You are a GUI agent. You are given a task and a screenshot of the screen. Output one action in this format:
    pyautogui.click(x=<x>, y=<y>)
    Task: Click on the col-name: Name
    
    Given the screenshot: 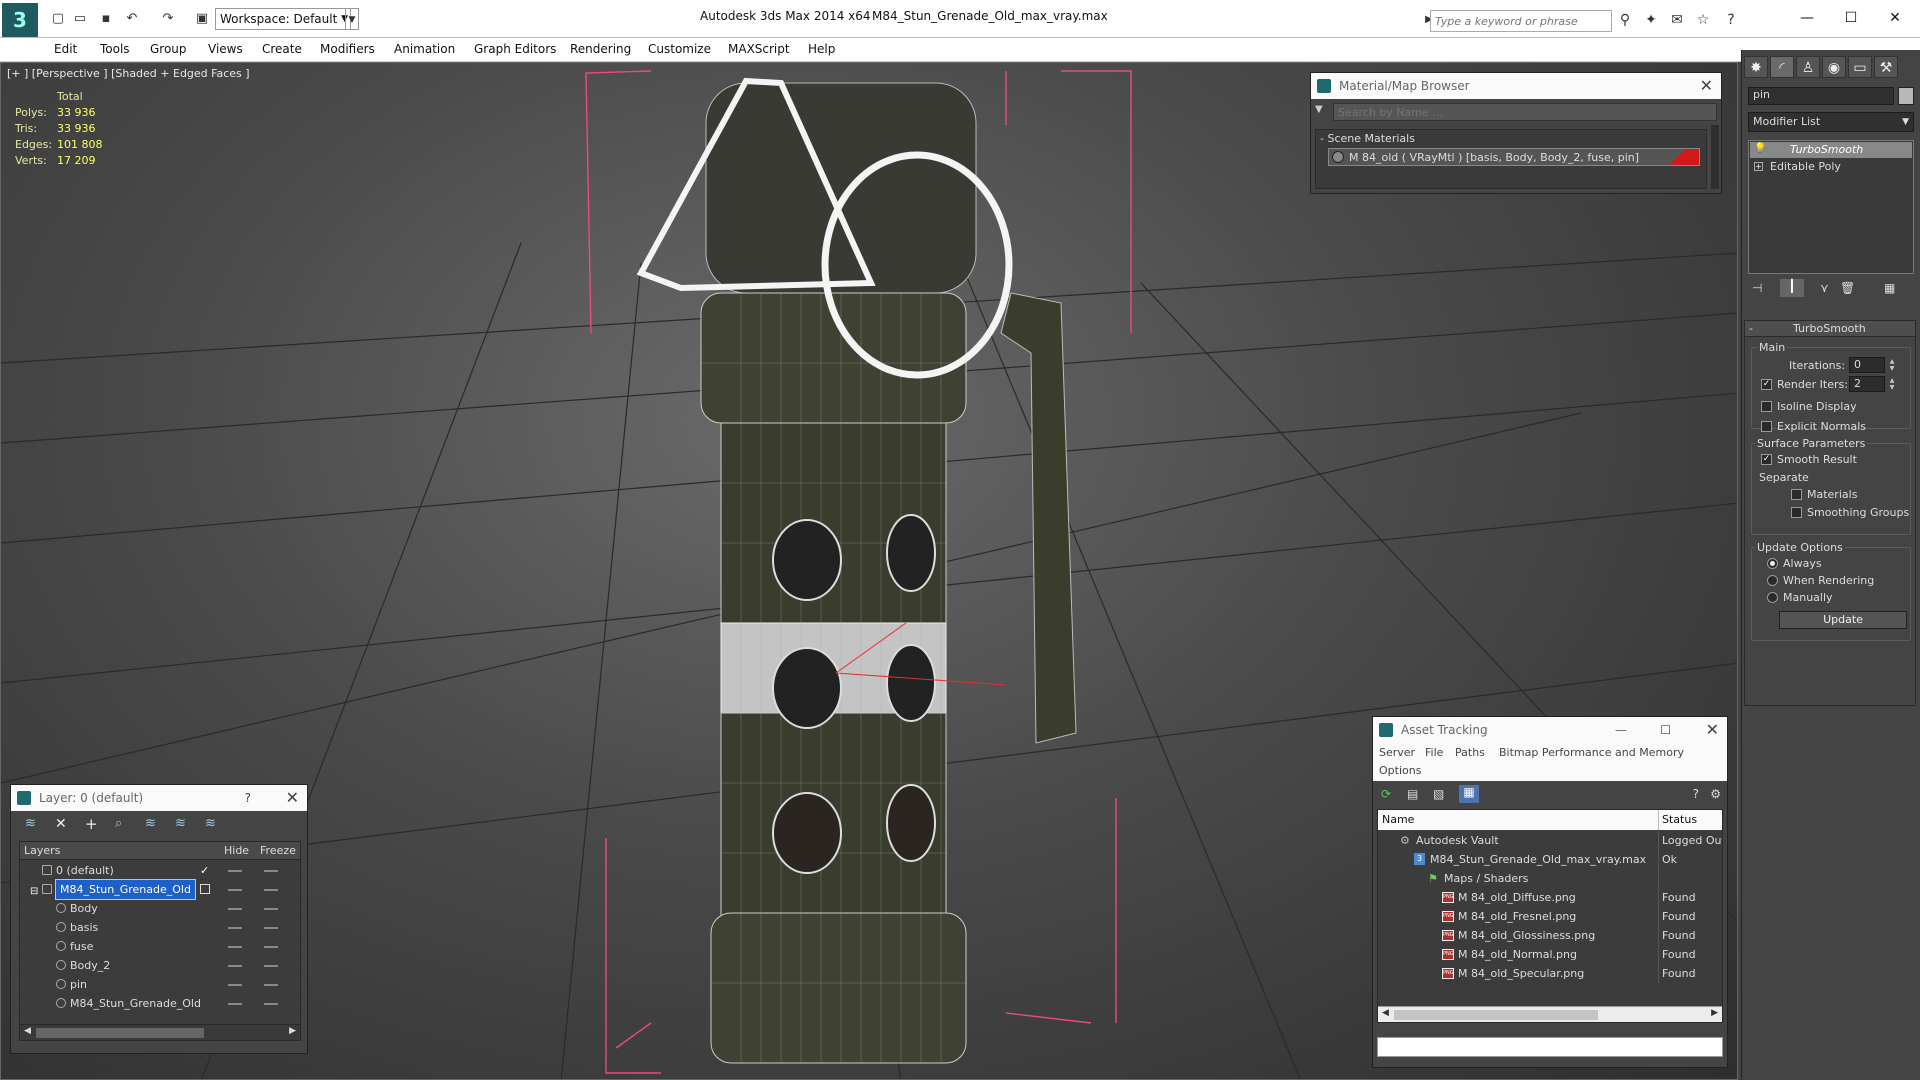 What is the action you would take?
    pyautogui.click(x=1398, y=819)
    